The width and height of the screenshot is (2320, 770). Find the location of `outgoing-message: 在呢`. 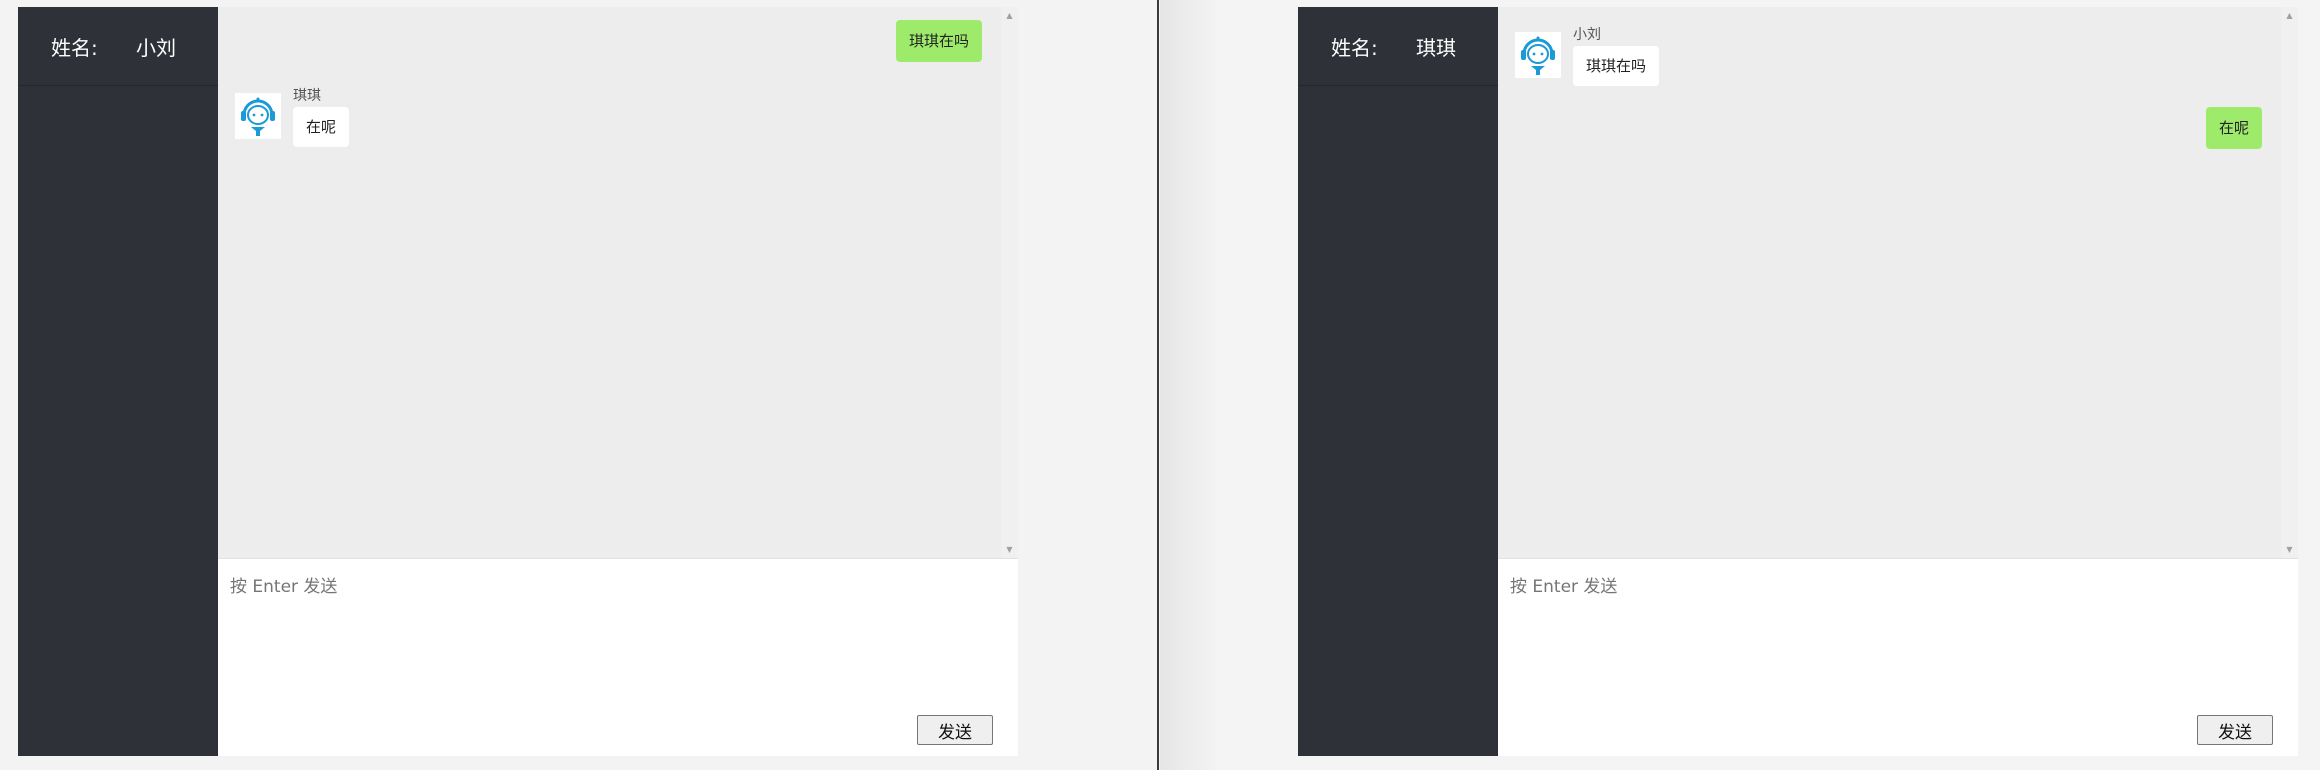

outgoing-message: 在呢 is located at coordinates (2233, 128).